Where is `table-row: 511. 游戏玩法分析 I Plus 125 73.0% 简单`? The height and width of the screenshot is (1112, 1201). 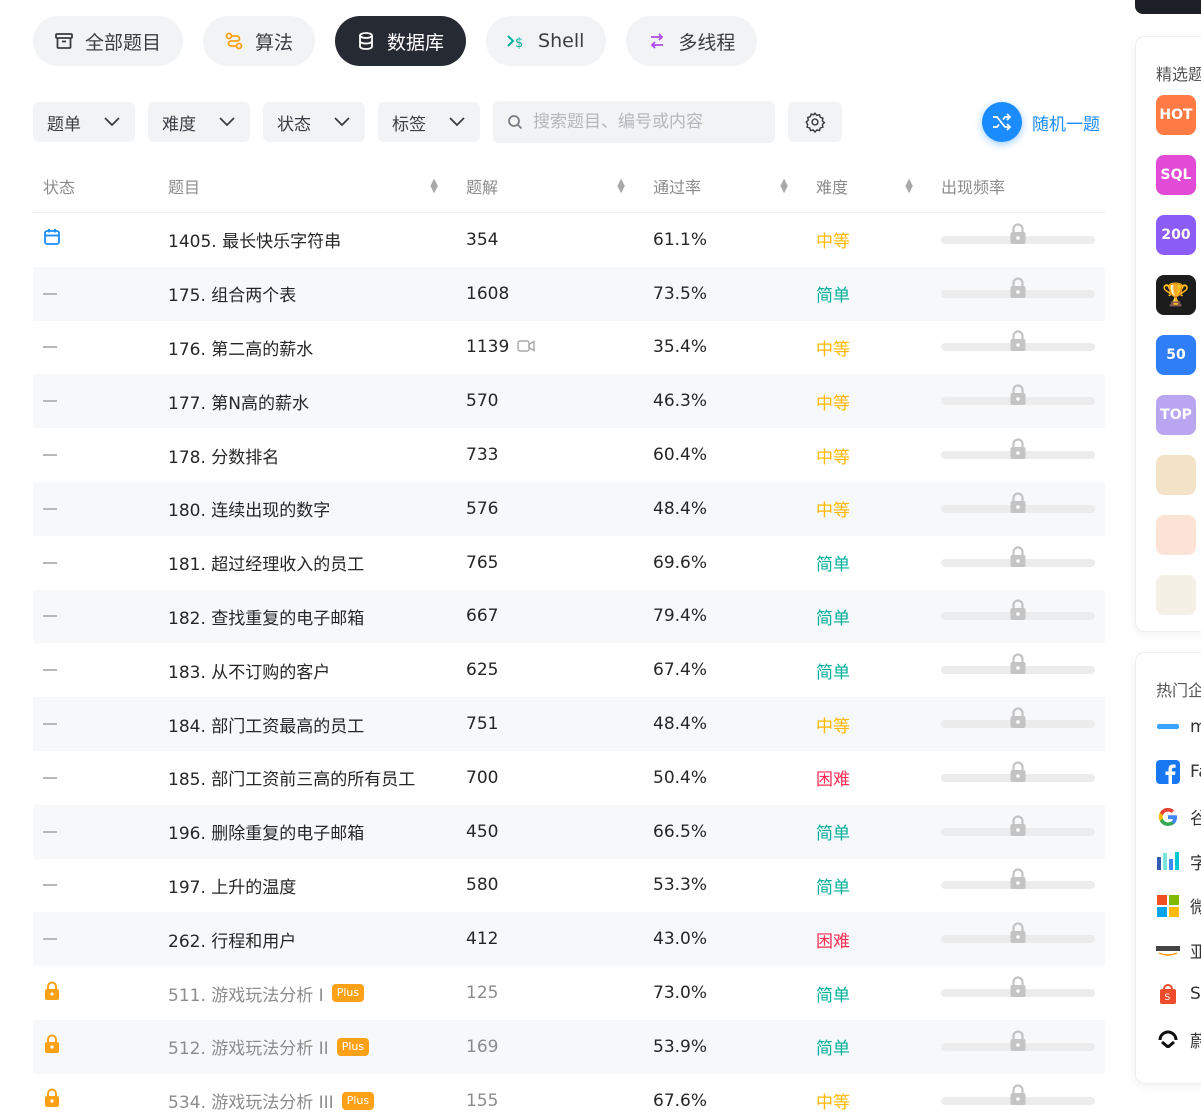
table-row: 511. 游戏玩法分析 I Plus 125 73.0% 简单 is located at coordinates (569, 993).